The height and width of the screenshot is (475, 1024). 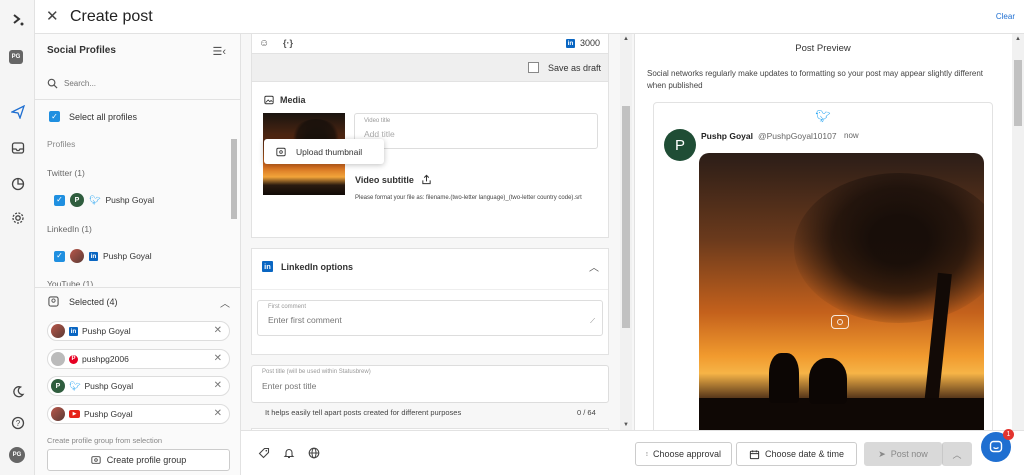 I want to click on post-options-dropdown: ︿, so click(x=957, y=454).